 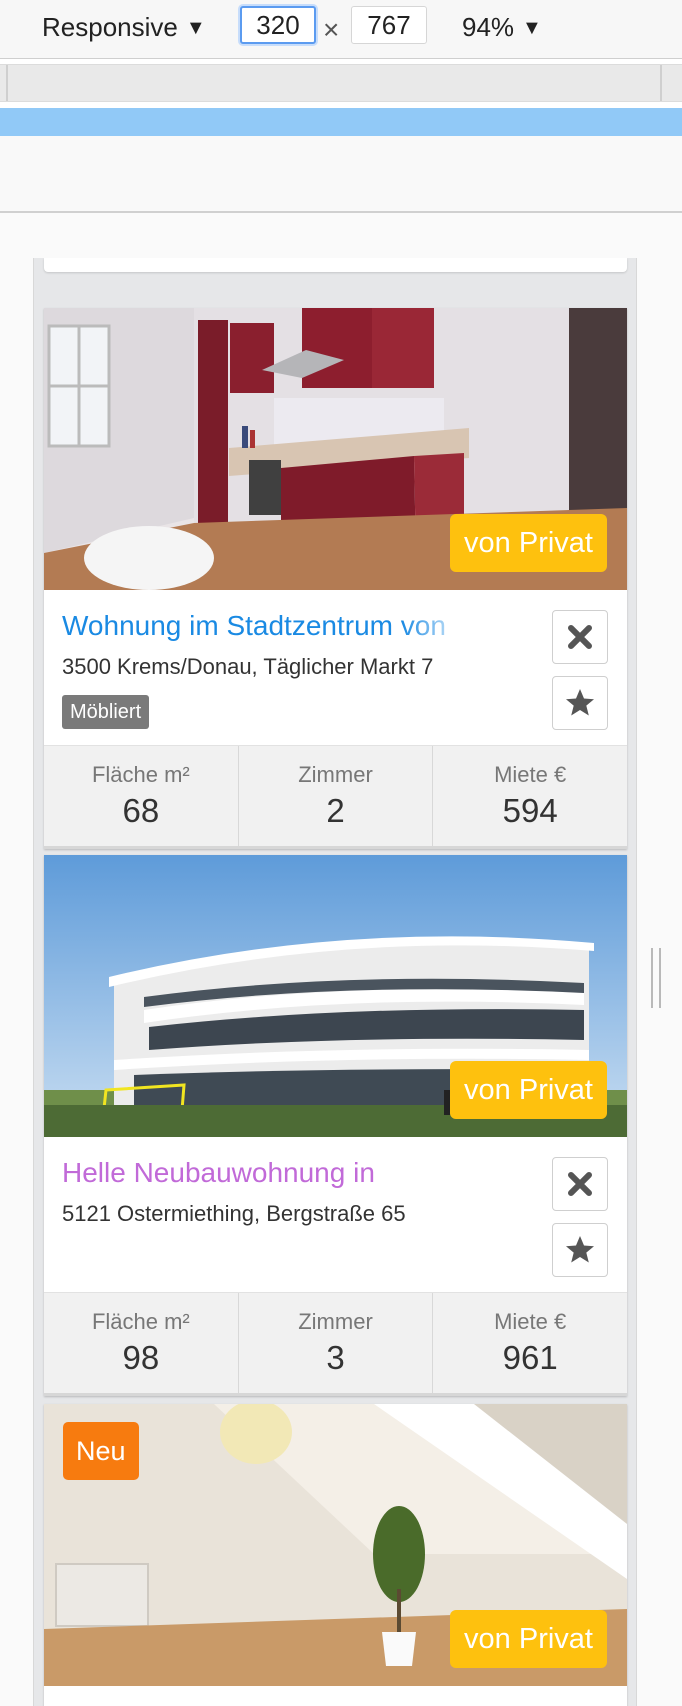 What do you see at coordinates (656, 978) in the screenshot?
I see `viewport-resize-handle` at bounding box center [656, 978].